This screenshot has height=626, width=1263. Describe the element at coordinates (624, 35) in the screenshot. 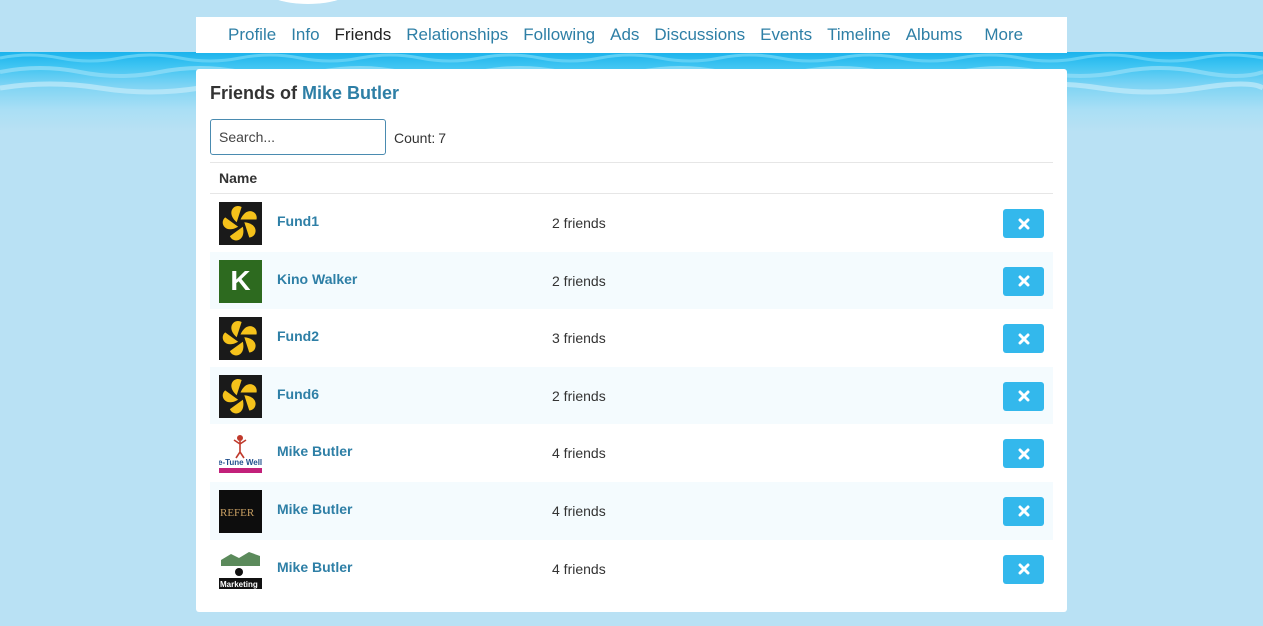

I see `nav-ads: Ads` at that location.